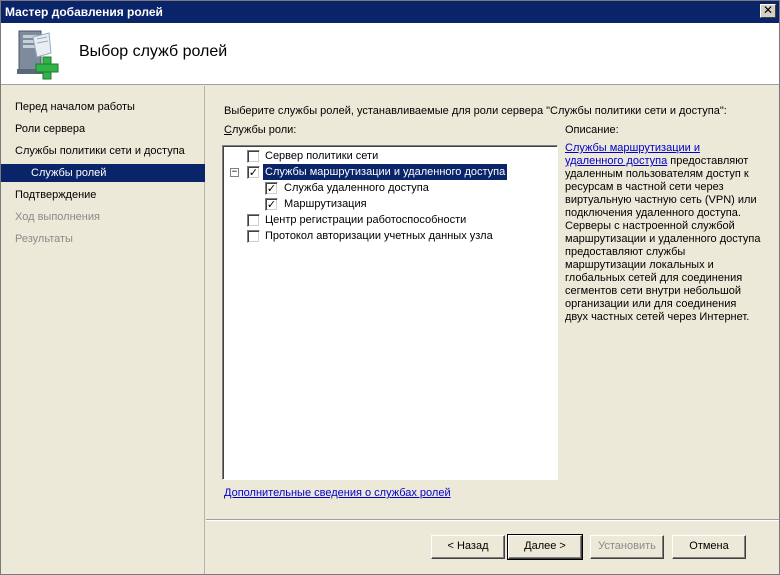  Describe the element at coordinates (592, 130) in the screenshot. I see `description-title: Описание:` at that location.